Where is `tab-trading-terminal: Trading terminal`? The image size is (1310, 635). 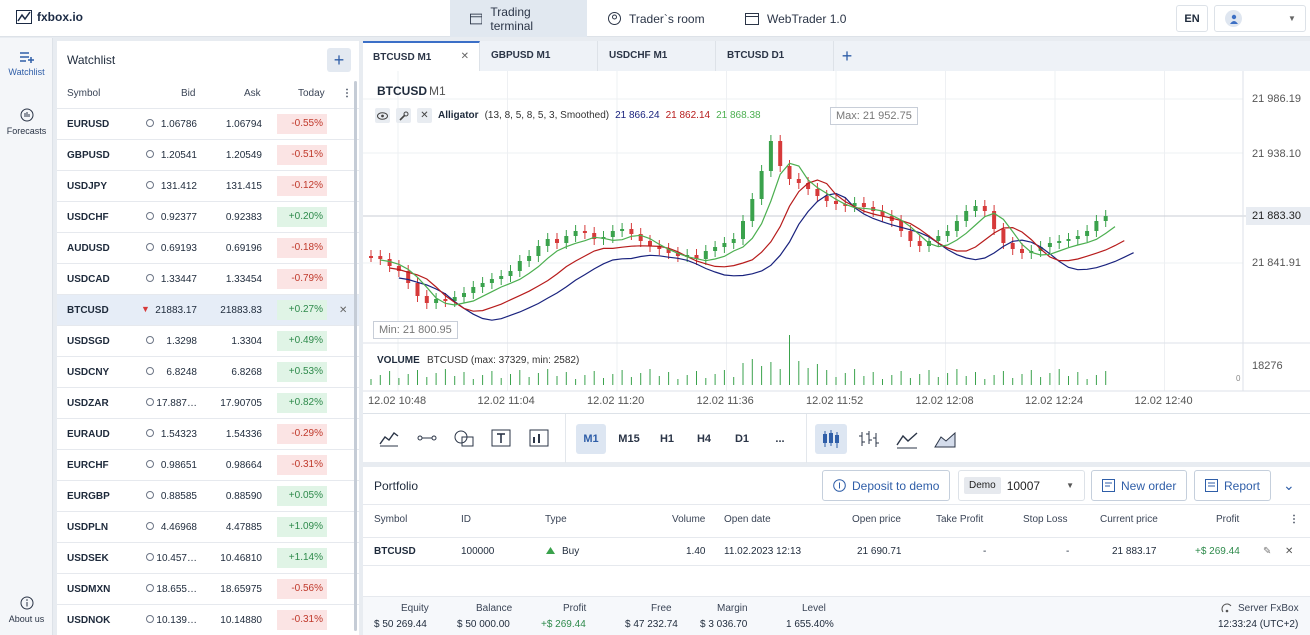
tab-trading-terminal: Trading terminal is located at coordinates (518, 18).